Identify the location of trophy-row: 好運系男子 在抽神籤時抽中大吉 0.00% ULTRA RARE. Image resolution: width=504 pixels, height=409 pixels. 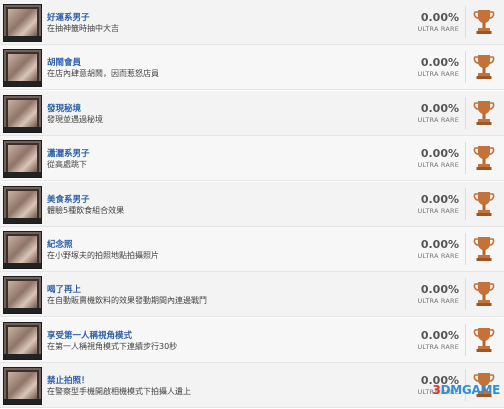
(252, 22).